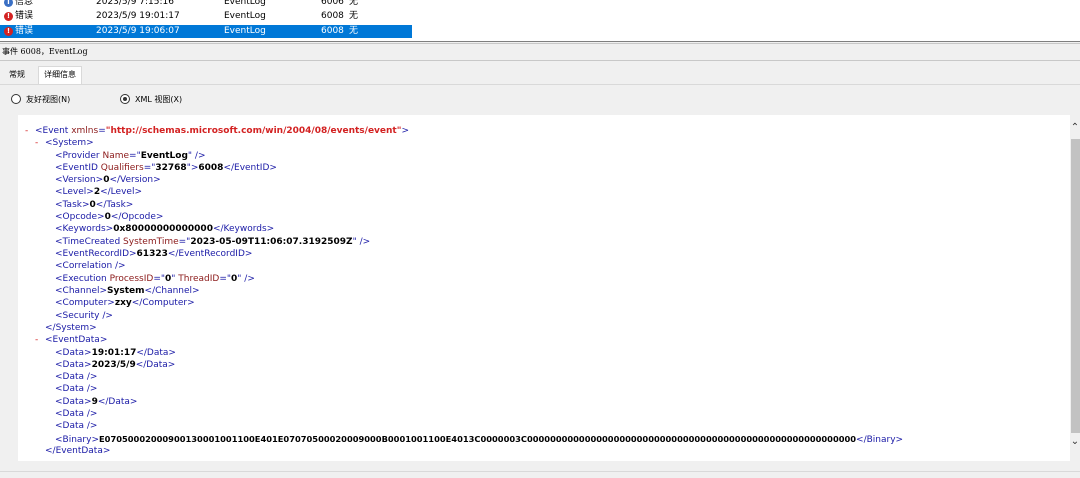 The image size is (1080, 478). What do you see at coordinates (159, 99) in the screenshot?
I see `xml-view-label: XML 视图(X)` at bounding box center [159, 99].